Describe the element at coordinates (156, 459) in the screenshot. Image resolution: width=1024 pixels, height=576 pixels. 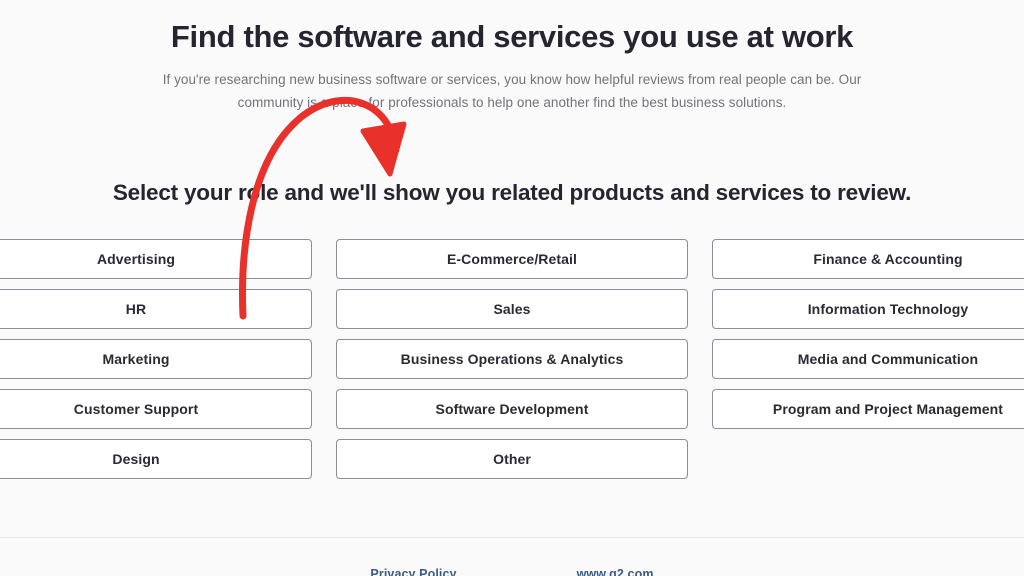
I see `role-button-design: Design` at that location.